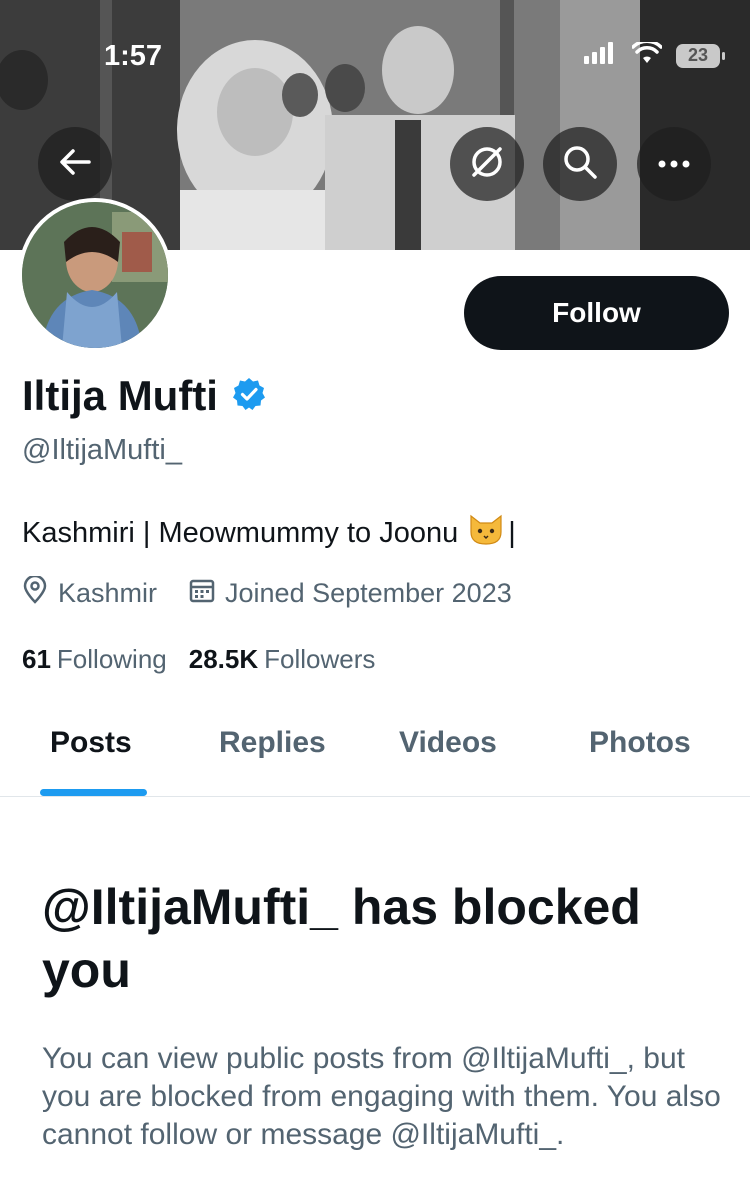 The width and height of the screenshot is (750, 1200). I want to click on more-horizontal-icon, so click(674, 164).